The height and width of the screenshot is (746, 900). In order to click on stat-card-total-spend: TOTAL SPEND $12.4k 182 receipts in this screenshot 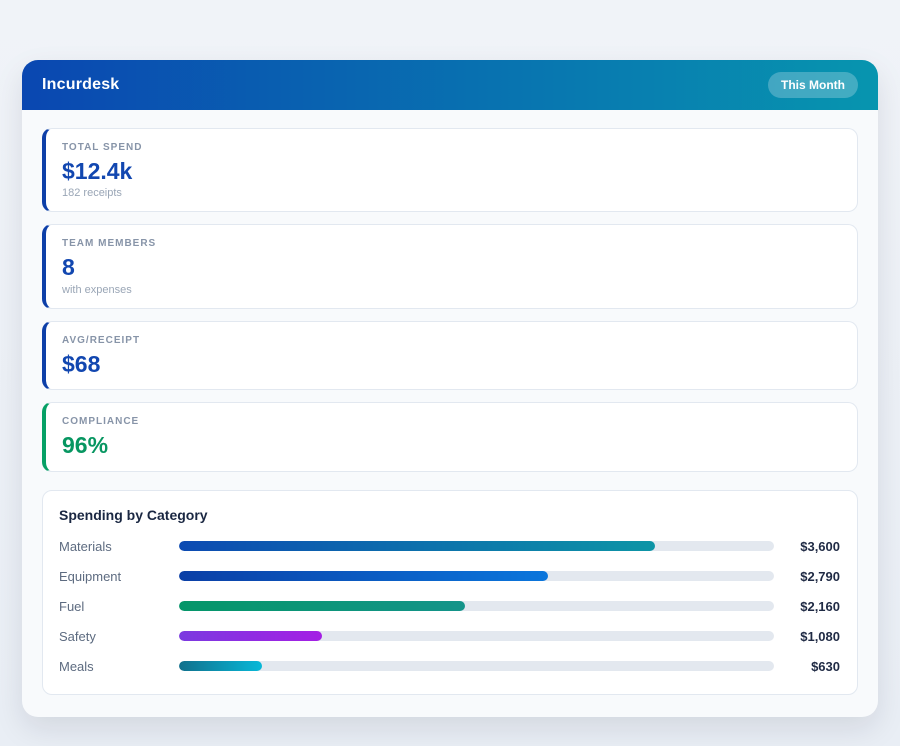, I will do `click(450, 170)`.